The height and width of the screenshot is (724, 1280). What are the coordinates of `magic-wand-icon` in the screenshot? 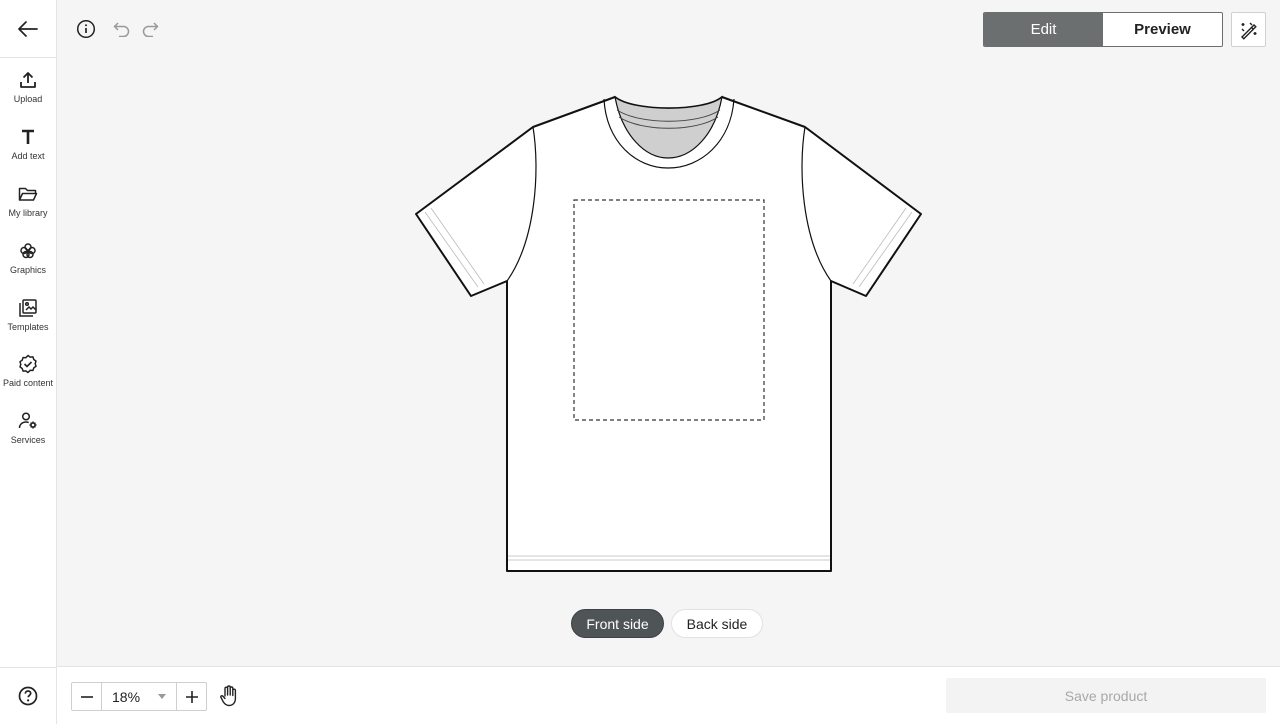 It's located at (1248, 31).